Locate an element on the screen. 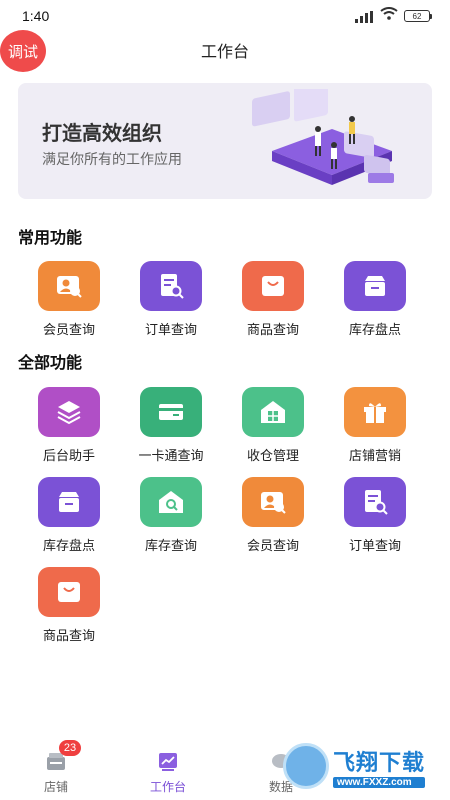 The image size is (450, 800). watermark-bird-icon is located at coordinates (306, 766).